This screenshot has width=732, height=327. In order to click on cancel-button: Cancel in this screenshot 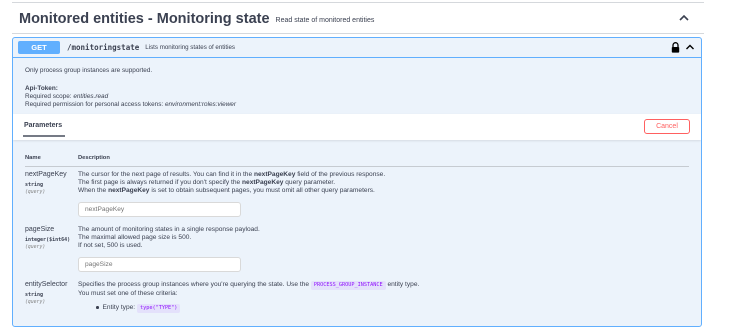, I will do `click(667, 126)`.